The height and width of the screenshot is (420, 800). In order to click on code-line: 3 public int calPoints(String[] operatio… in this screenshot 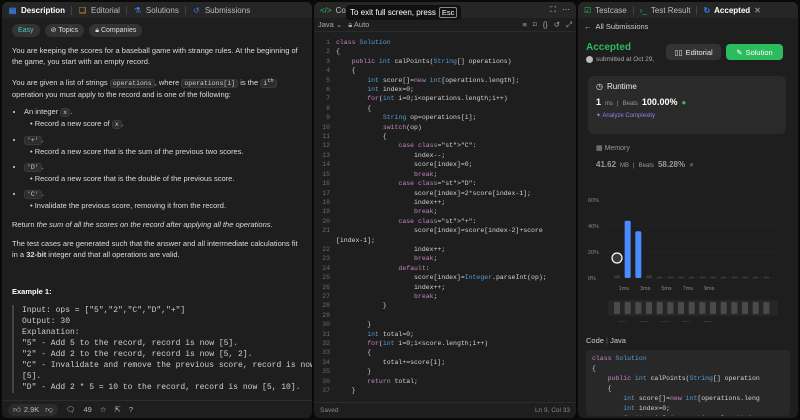, I will do `click(445, 61)`.